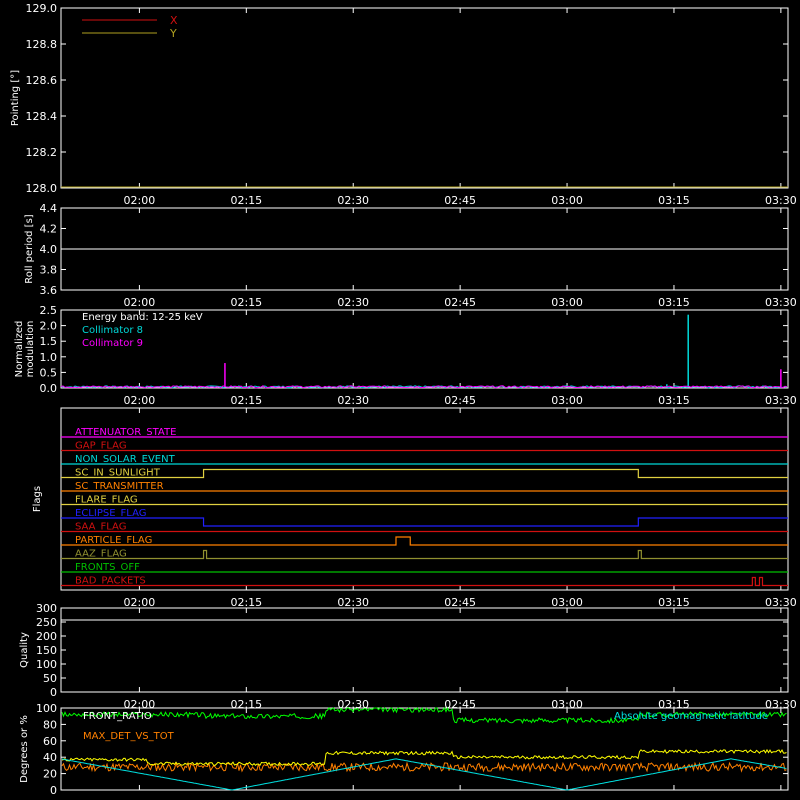 The width and height of the screenshot is (800, 800). Describe the element at coordinates (42, 80) in the screenshot. I see `pointing-ytick-label: 128.6` at that location.